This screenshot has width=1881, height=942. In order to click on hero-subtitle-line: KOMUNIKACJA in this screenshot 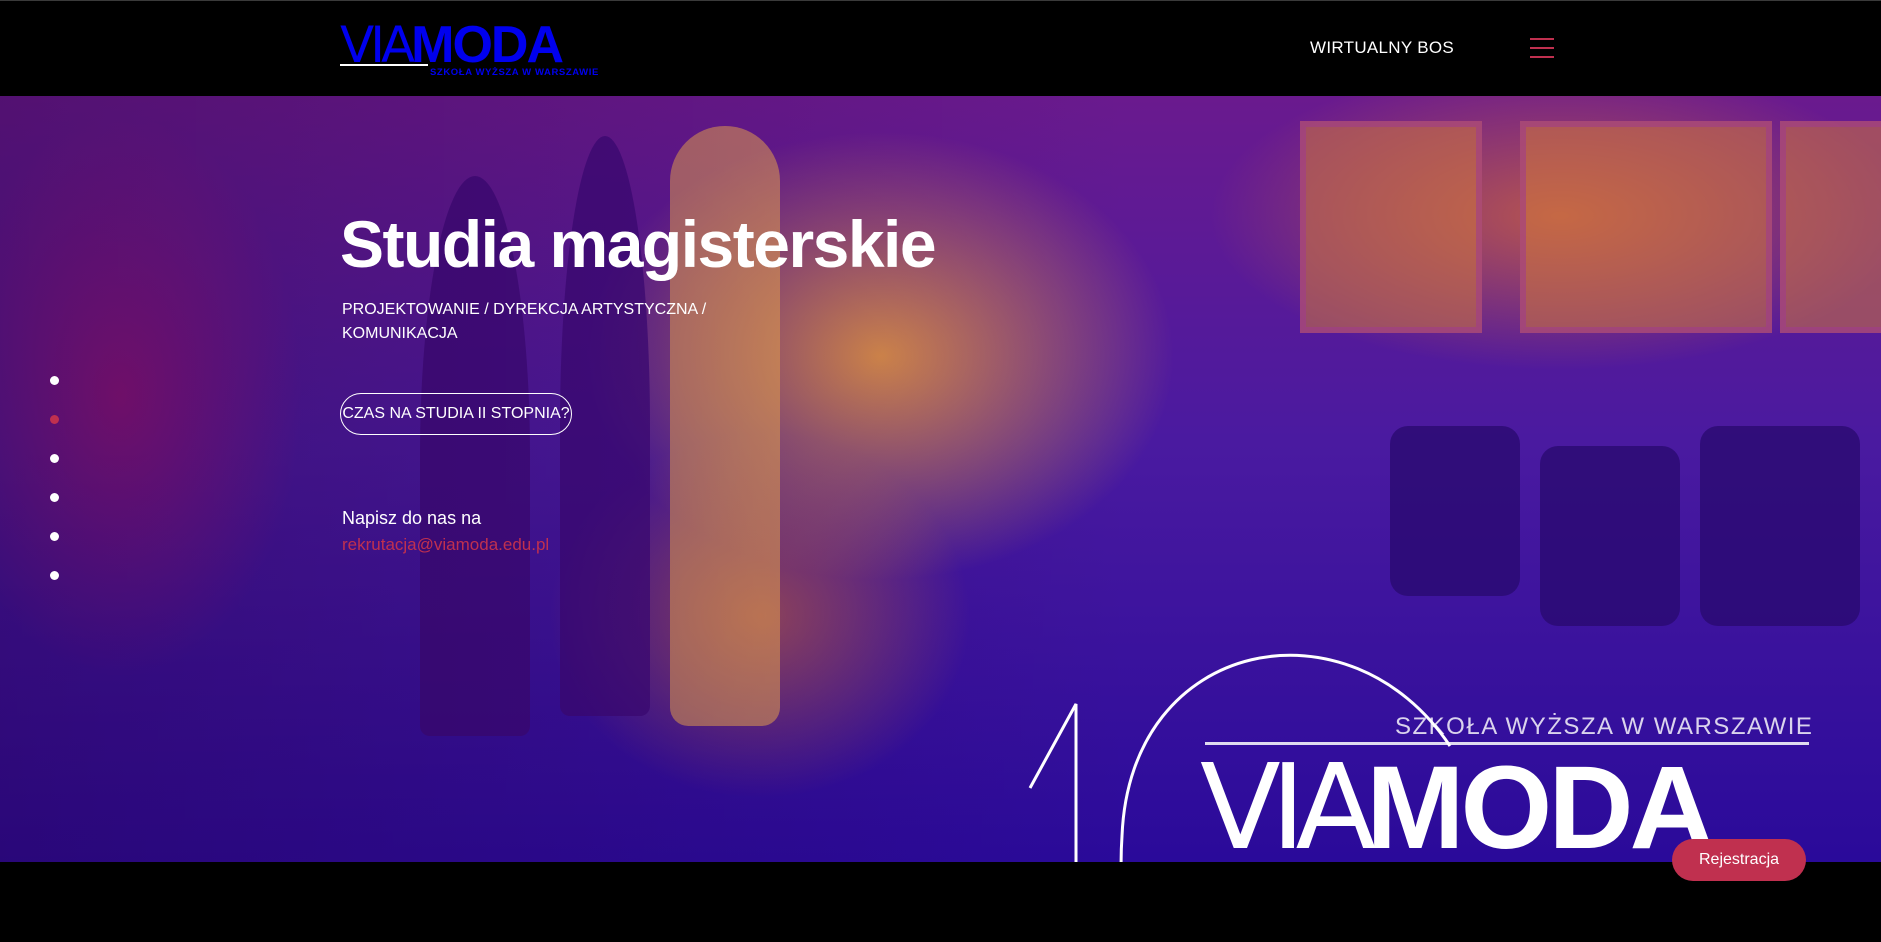, I will do `click(400, 333)`.